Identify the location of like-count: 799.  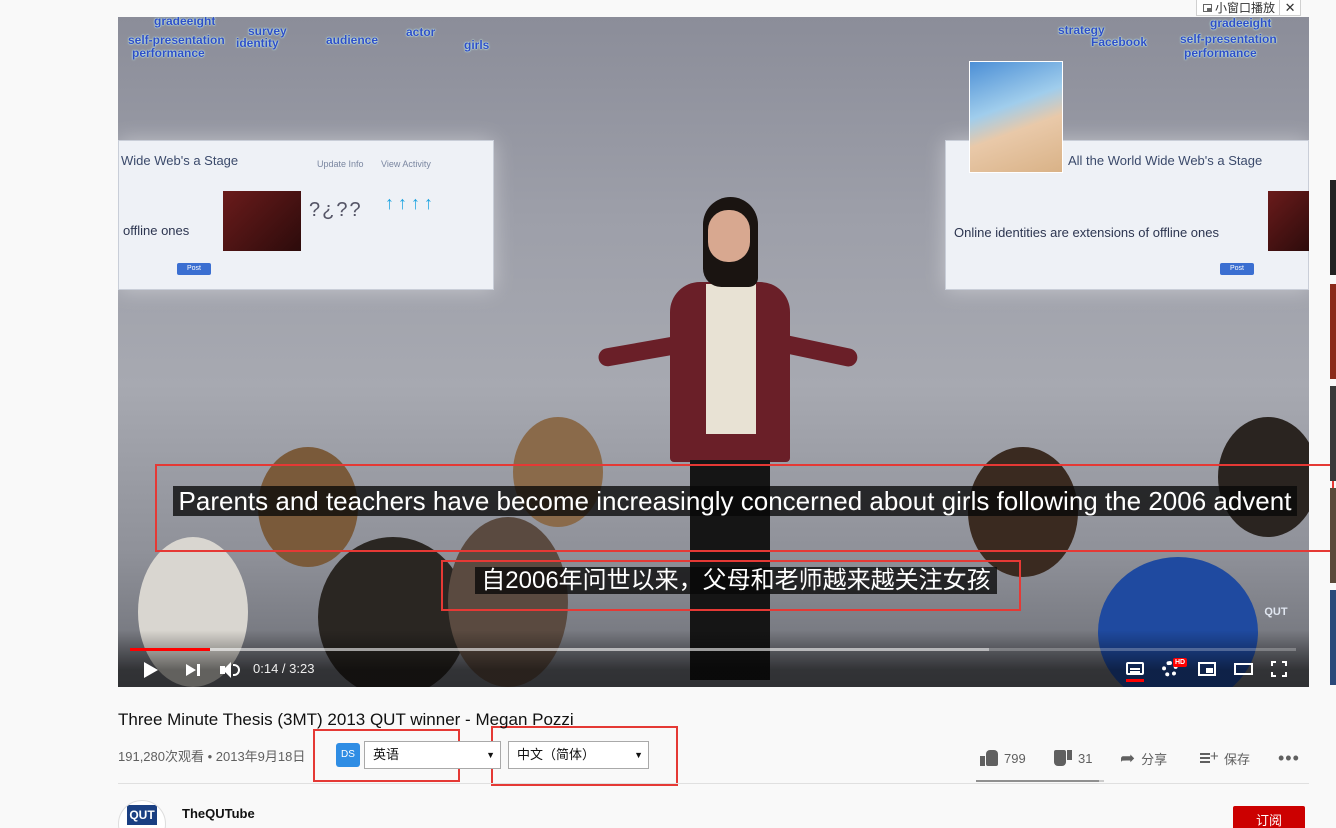
(1015, 758).